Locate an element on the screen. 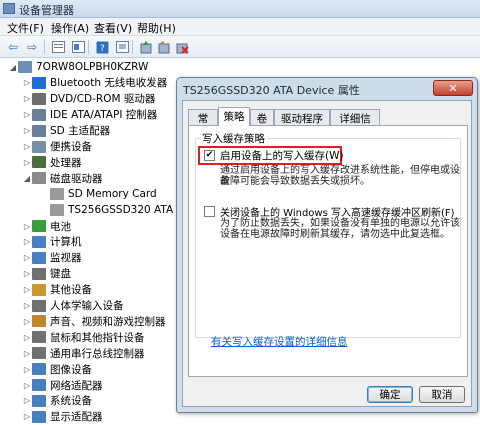 Image resolution: width=480 pixels, height=425 pixels. tree-category-item: ▷ IDE ATA/ATAPI 控制器 is located at coordinates (89, 115).